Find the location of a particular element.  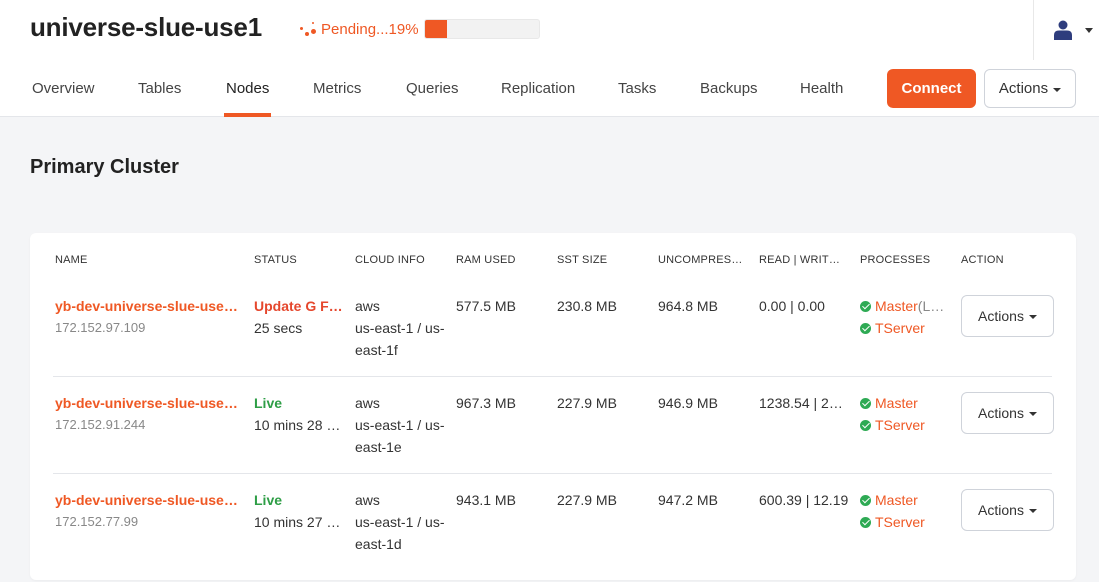

read-write-ops: 600.39 | 12.19 is located at coordinates (804, 500).